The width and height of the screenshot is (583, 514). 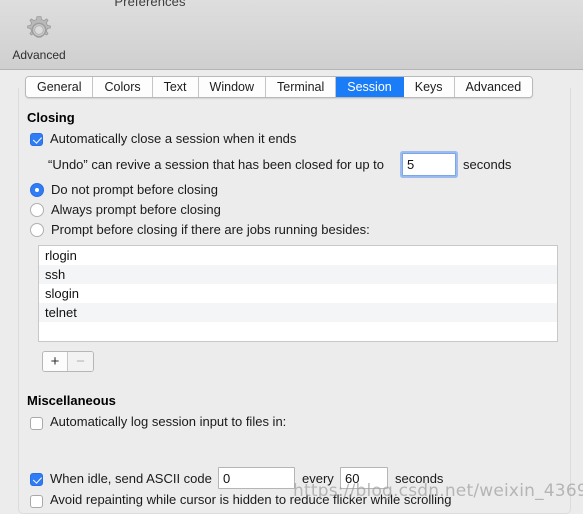 I want to click on avoid-repaint-checkbox, so click(x=36, y=501).